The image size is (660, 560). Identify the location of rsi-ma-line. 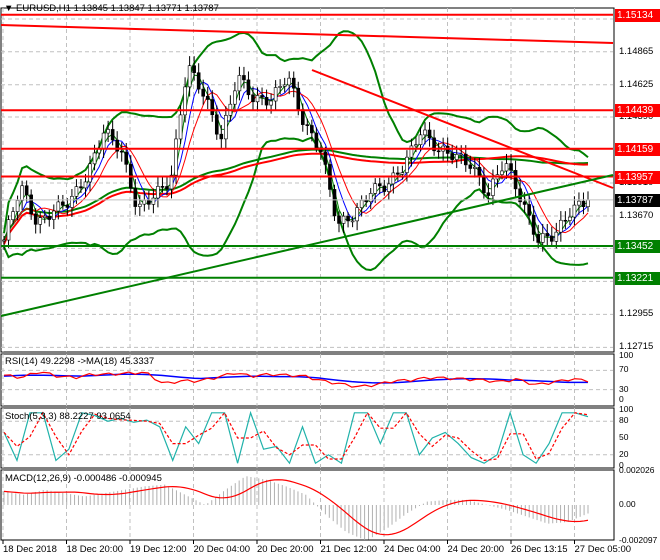
(295, 378).